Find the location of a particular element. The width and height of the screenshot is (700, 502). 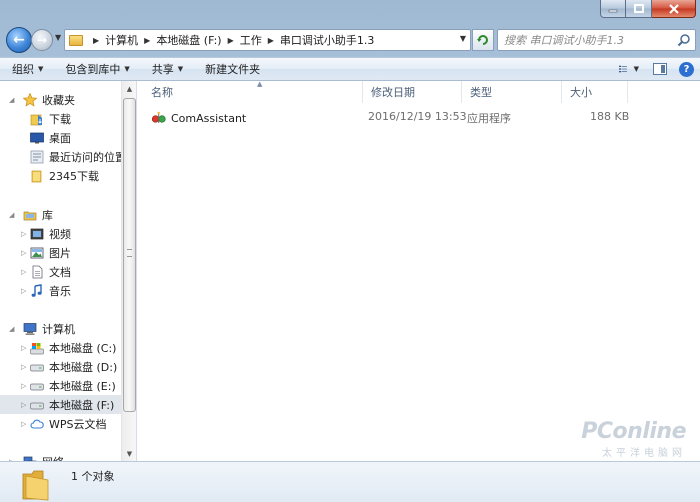

column-header-type: 类型 is located at coordinates (512, 92).